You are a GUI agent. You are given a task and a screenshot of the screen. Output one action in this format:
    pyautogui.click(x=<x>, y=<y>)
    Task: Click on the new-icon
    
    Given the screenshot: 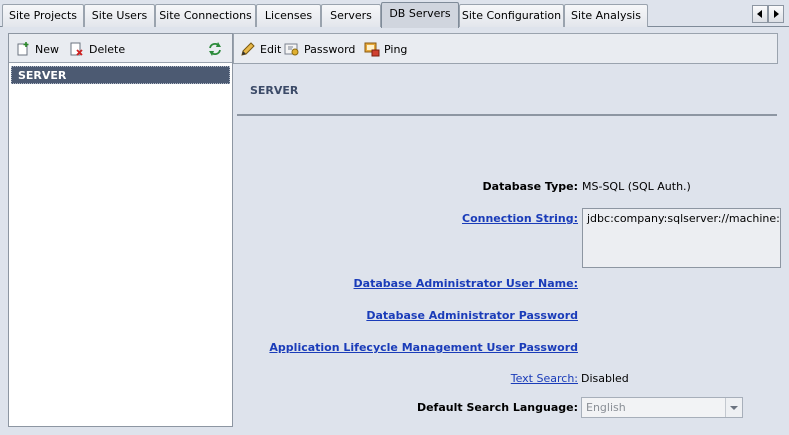 What is the action you would take?
    pyautogui.click(x=23, y=49)
    